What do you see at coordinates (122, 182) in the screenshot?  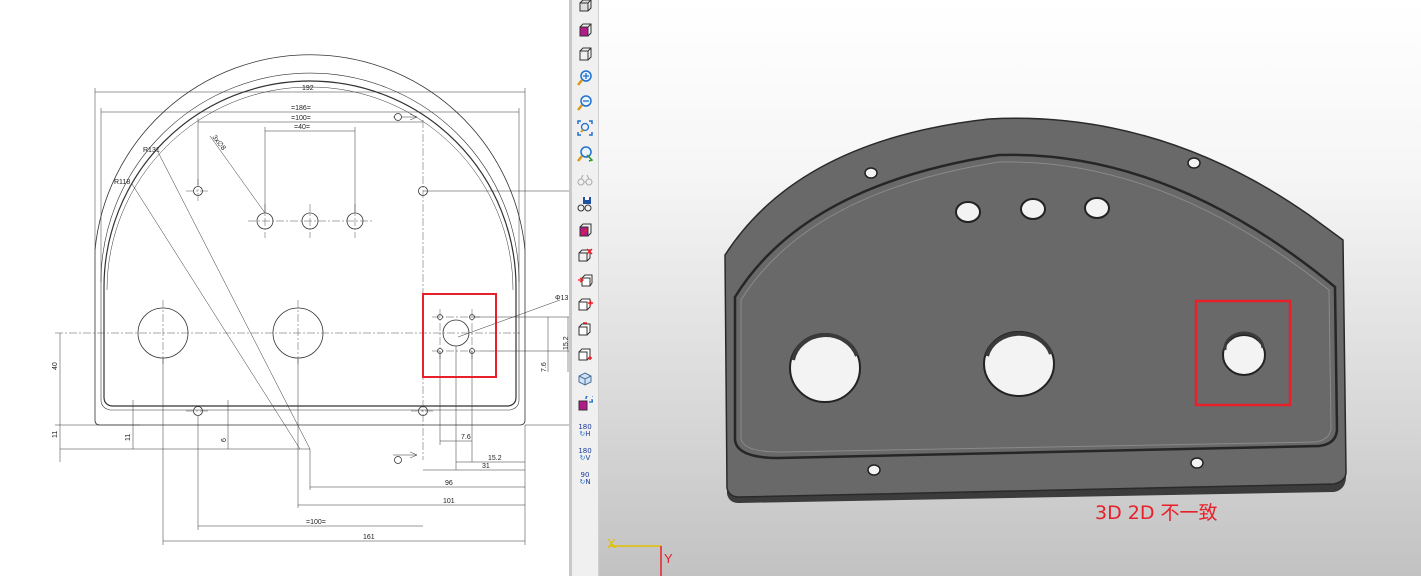 I see `dim-r118: R118` at bounding box center [122, 182].